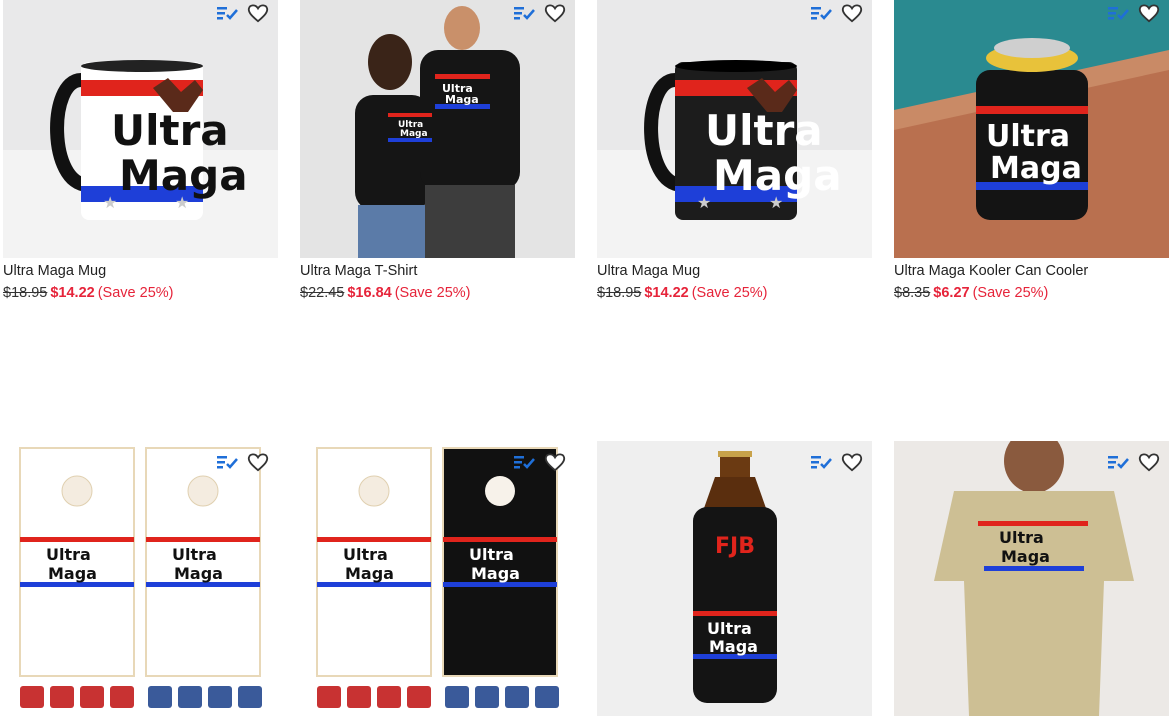 The width and height of the screenshot is (1170, 716). I want to click on product-price: $8.35 $6.27 (Save 25%), so click(1031, 293).